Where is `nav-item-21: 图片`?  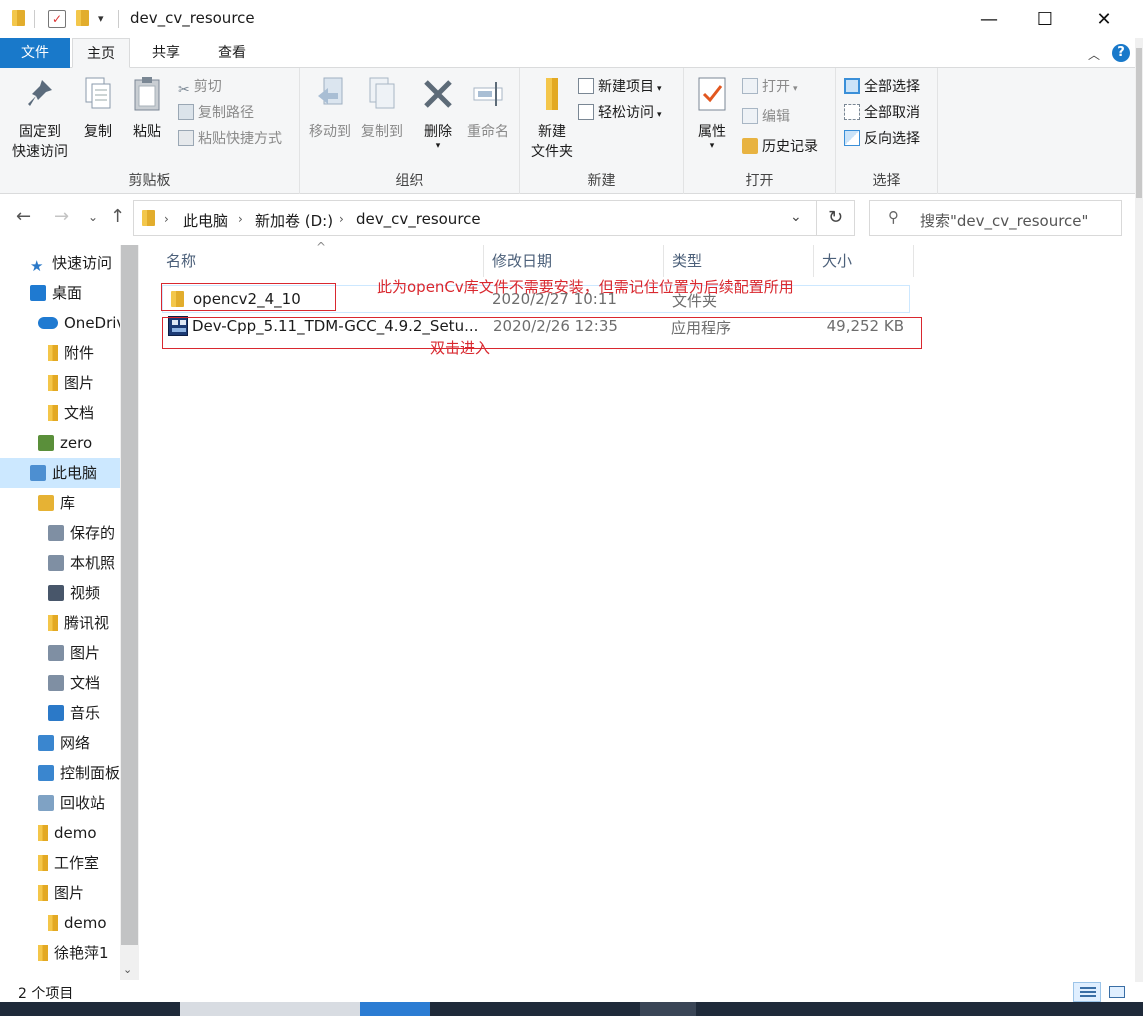 nav-item-21: 图片 is located at coordinates (60, 893).